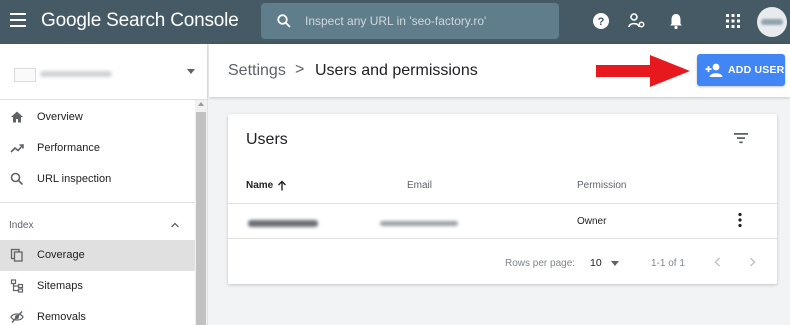  I want to click on breadcrumb-settings: Settings, so click(257, 71).